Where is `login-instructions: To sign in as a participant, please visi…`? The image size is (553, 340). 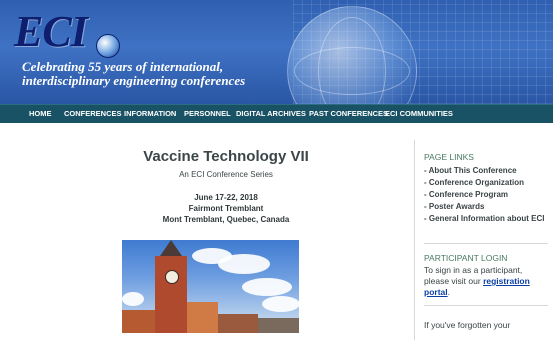
login-instructions: To sign in as a participant, please visi… is located at coordinates (486, 281).